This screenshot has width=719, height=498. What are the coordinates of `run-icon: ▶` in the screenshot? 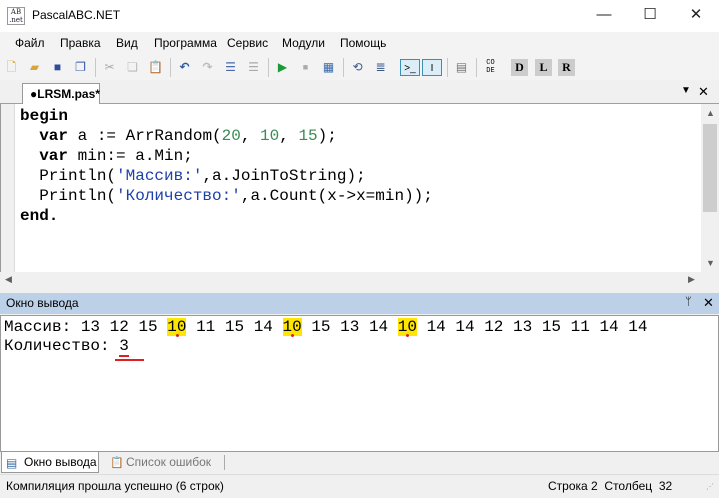 It's located at (282, 67).